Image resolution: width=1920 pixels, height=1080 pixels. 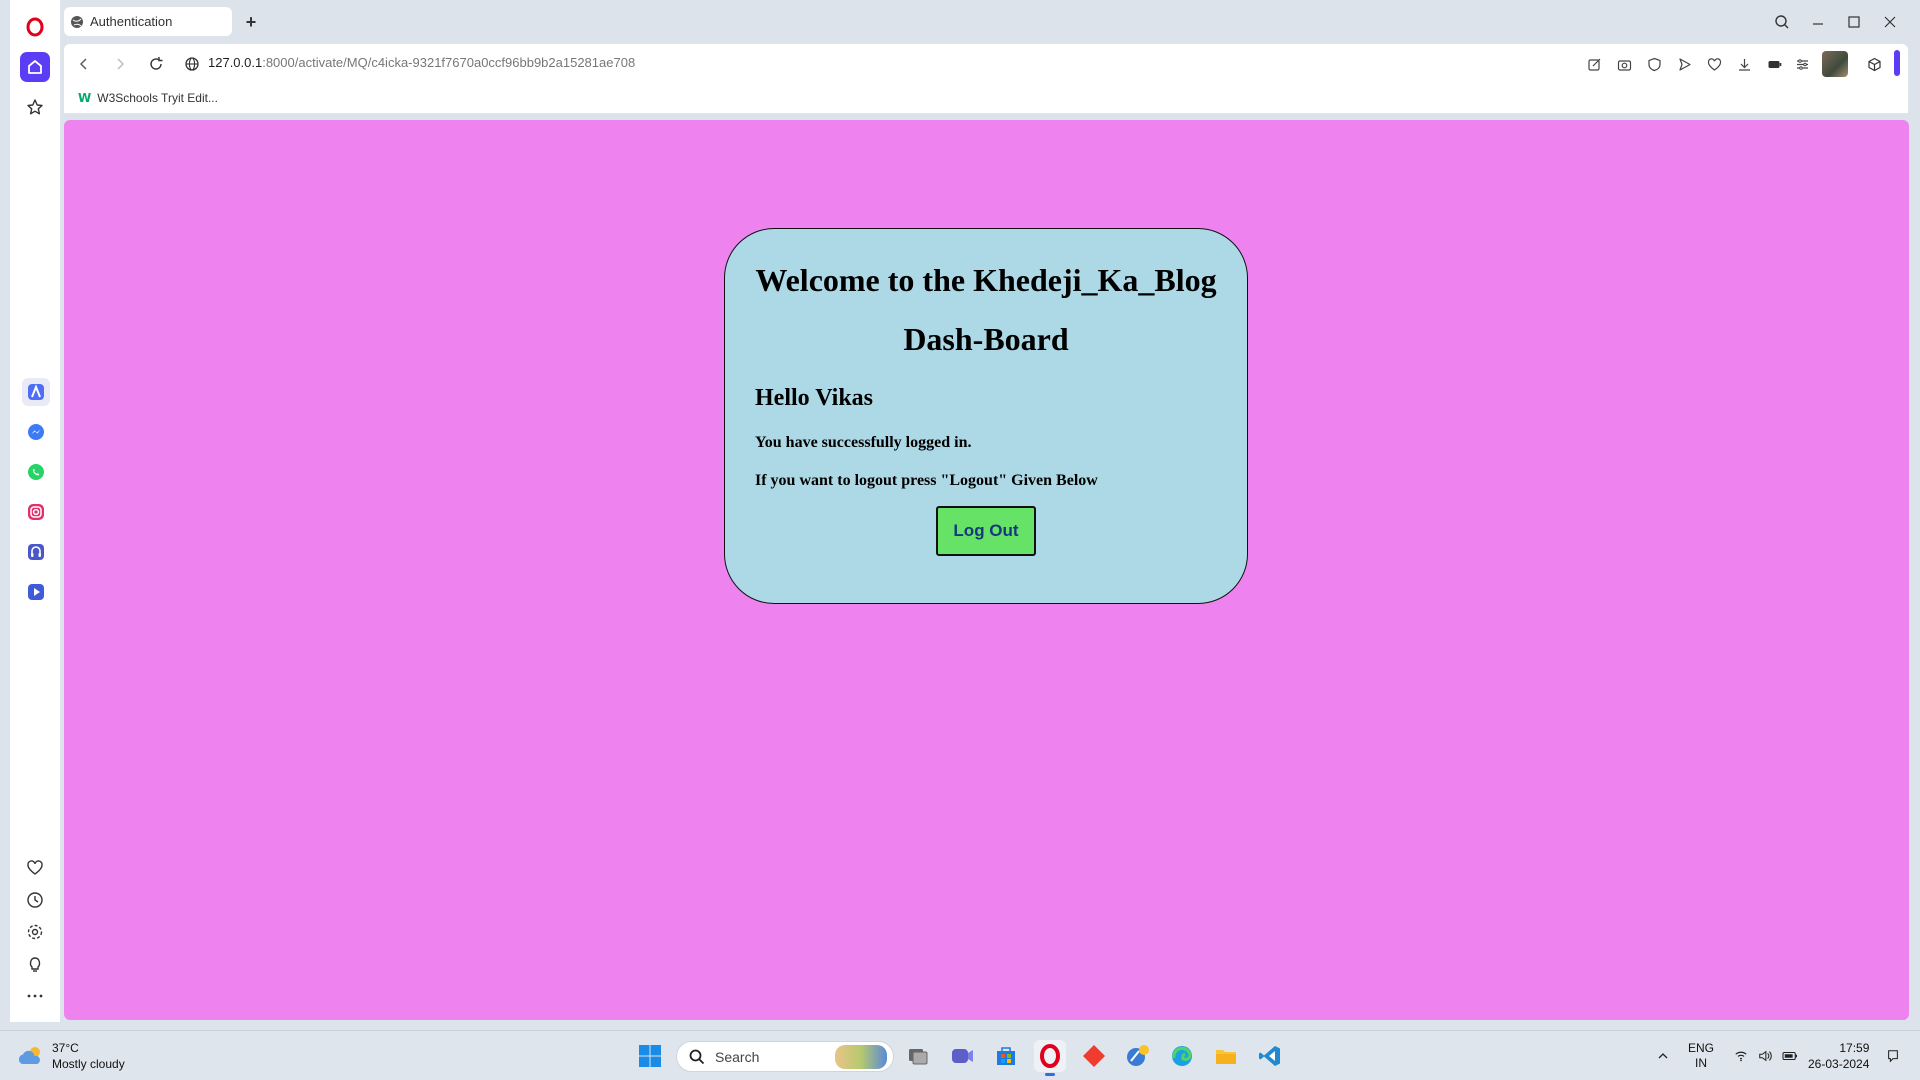 I want to click on search-icon, so click(x=697, y=1056).